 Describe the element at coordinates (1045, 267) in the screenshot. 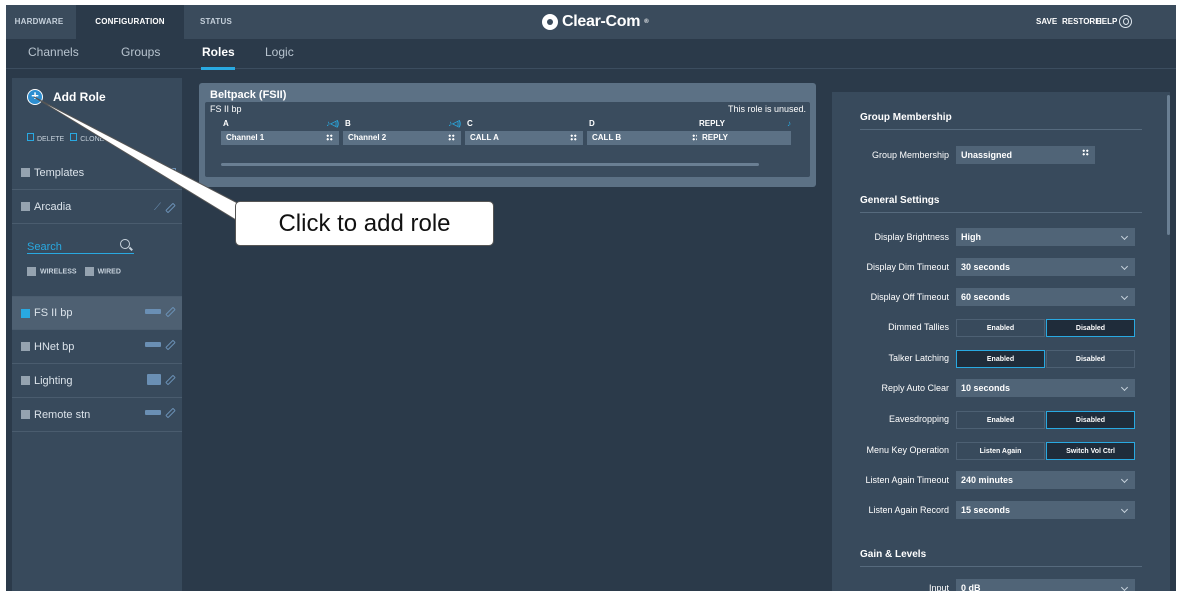

I see `display-dim-select: 30 seconds` at that location.